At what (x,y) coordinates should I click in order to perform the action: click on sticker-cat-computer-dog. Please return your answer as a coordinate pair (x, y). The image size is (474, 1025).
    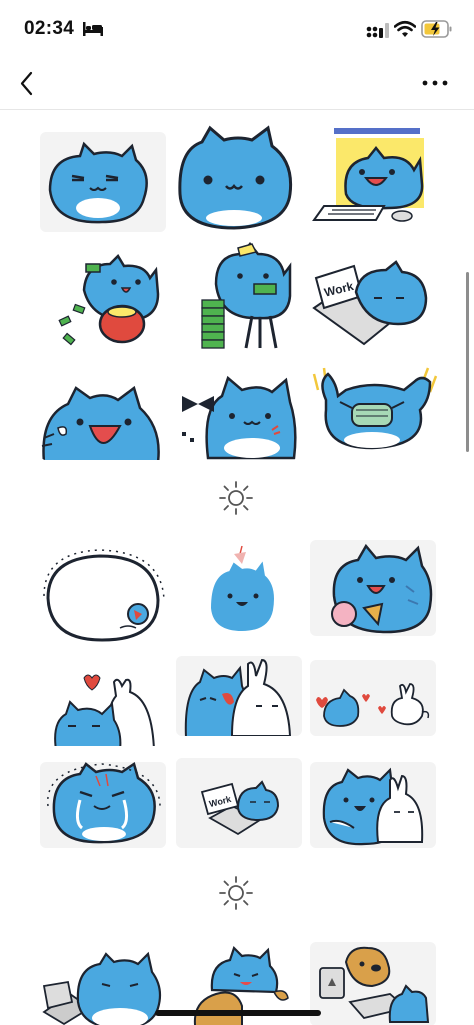
    Looking at the image, I should click on (373, 983).